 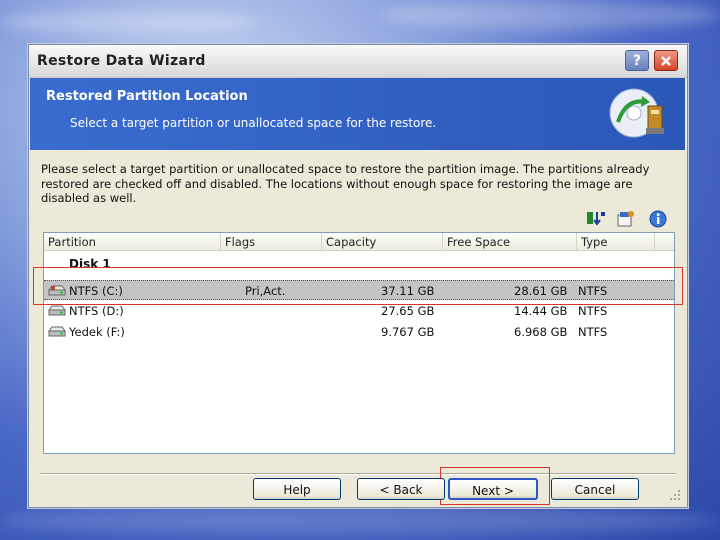 I want to click on column-header-capacity: Capacity, so click(x=382, y=242).